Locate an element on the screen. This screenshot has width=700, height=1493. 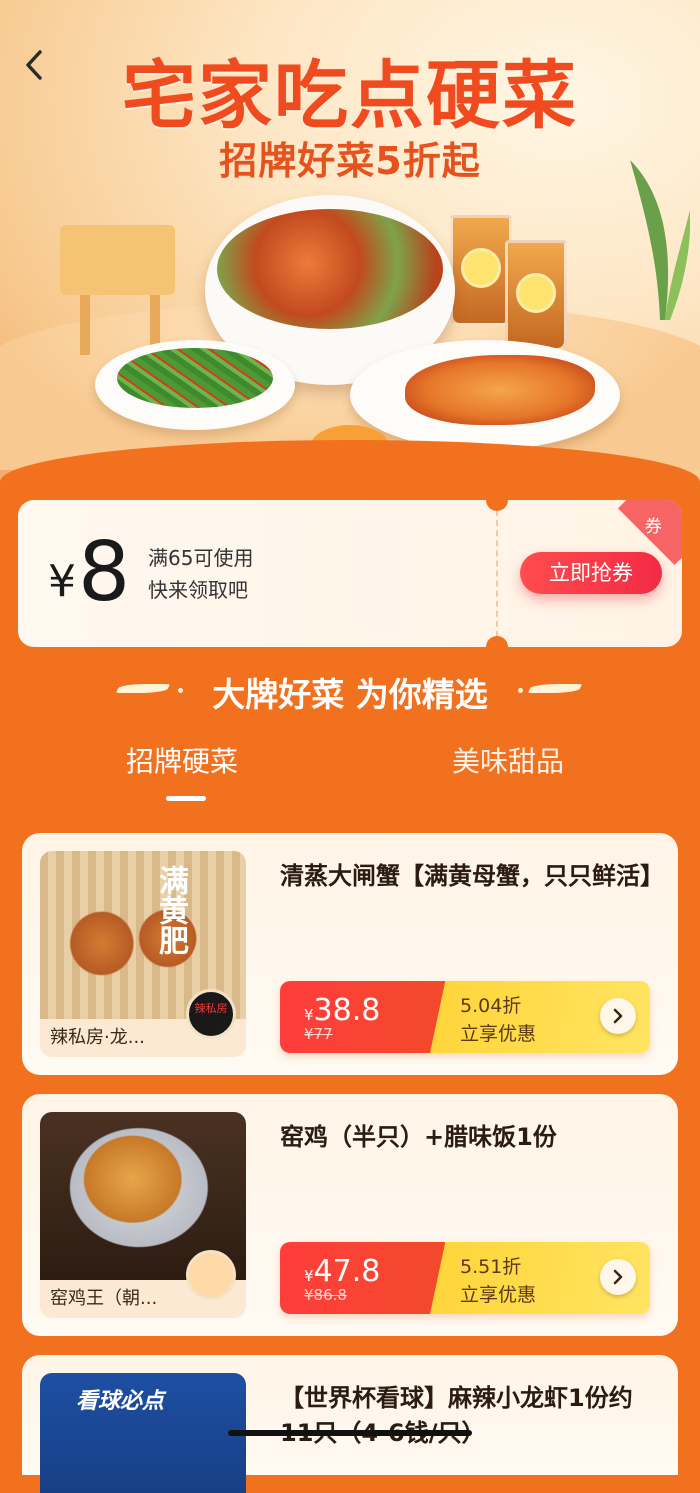
price-bar: ¥38.8 ¥77 5.04折 立享优惠 is located at coordinates (465, 1017).